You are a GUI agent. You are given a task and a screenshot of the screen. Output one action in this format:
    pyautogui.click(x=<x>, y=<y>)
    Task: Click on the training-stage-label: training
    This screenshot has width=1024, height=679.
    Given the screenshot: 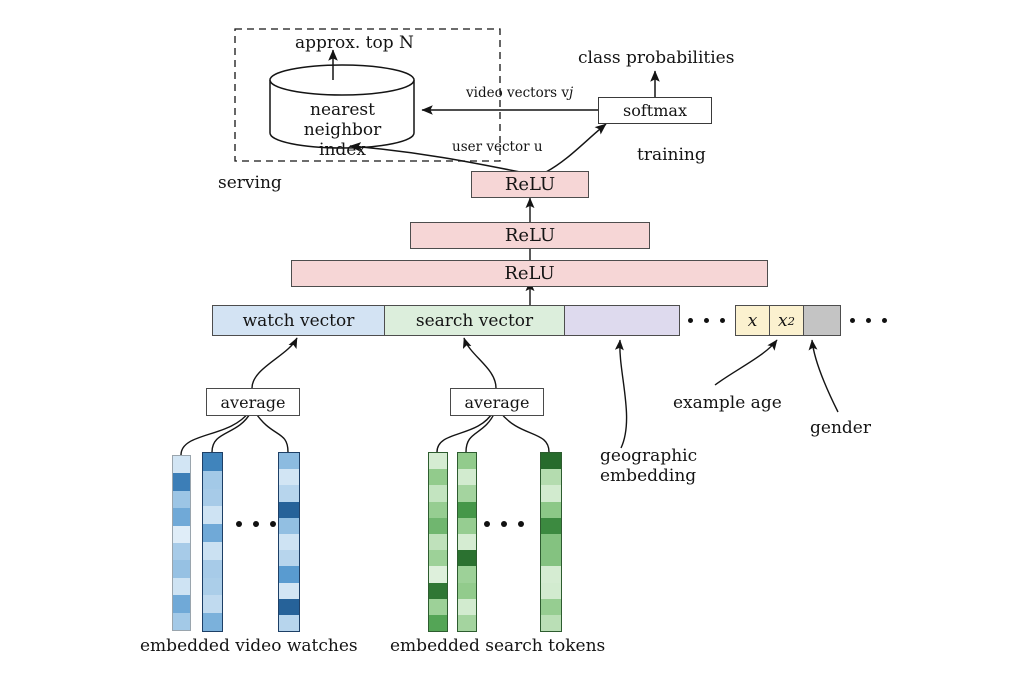 What is the action you would take?
    pyautogui.click(x=671, y=155)
    